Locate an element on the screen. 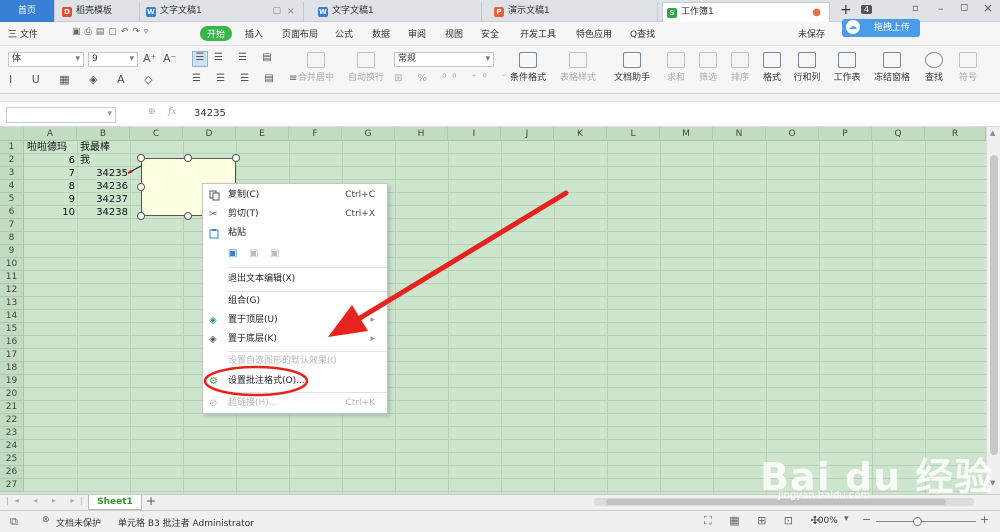 This screenshot has width=1000, height=532. protect-status: 文档未保护 is located at coordinates (78, 522).